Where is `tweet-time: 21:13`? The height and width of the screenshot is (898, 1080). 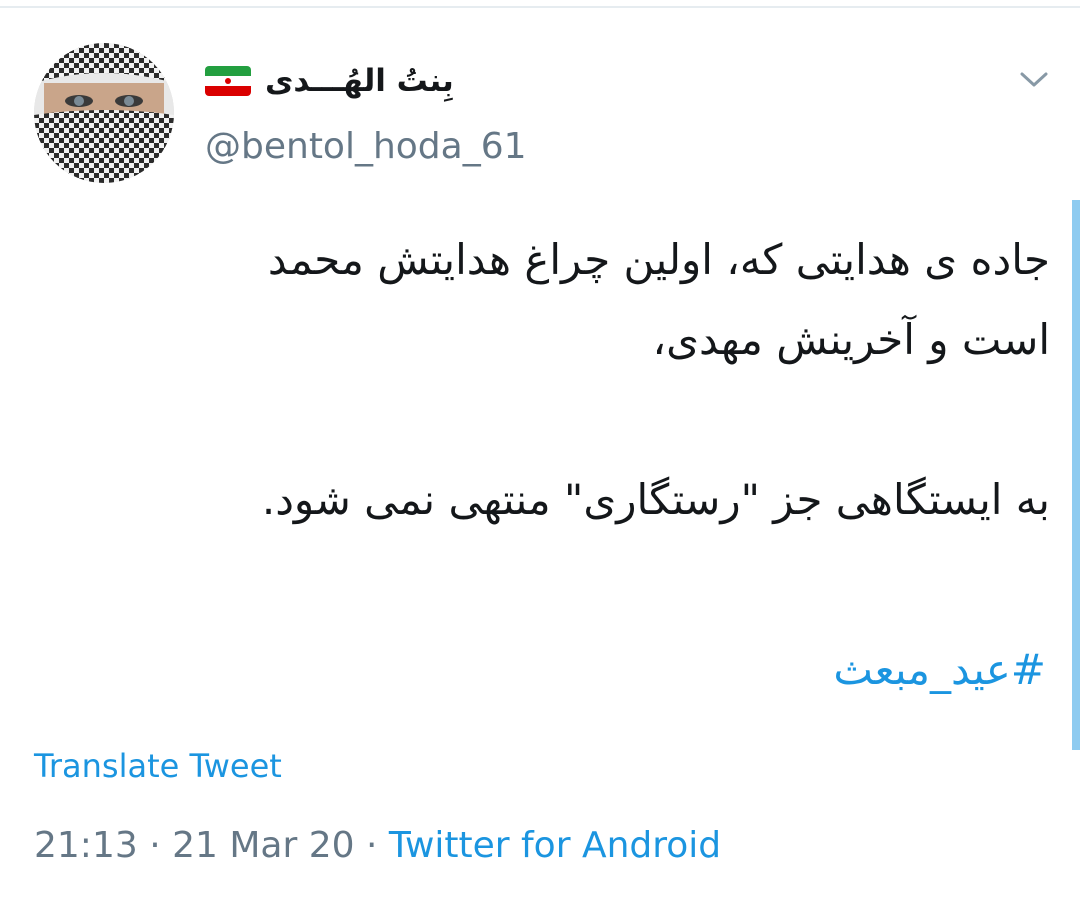
tweet-time: 21:13 is located at coordinates (86, 845).